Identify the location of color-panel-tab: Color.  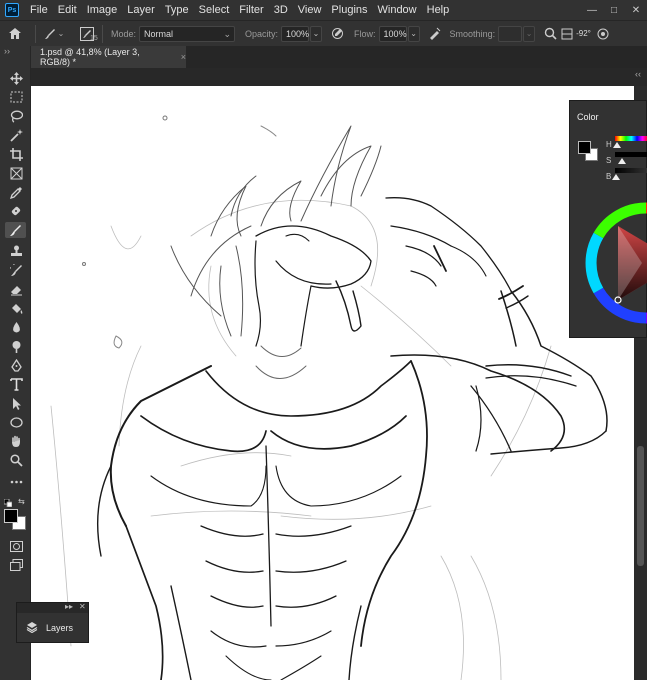
(588, 117).